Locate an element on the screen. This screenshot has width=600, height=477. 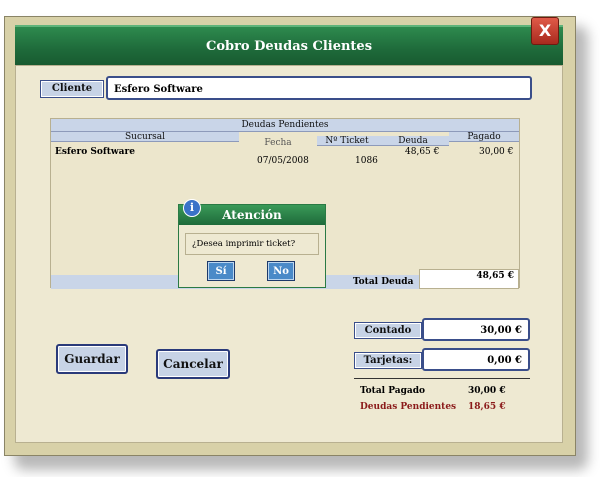
tarjetas-field: 0,00 € is located at coordinates (476, 359).